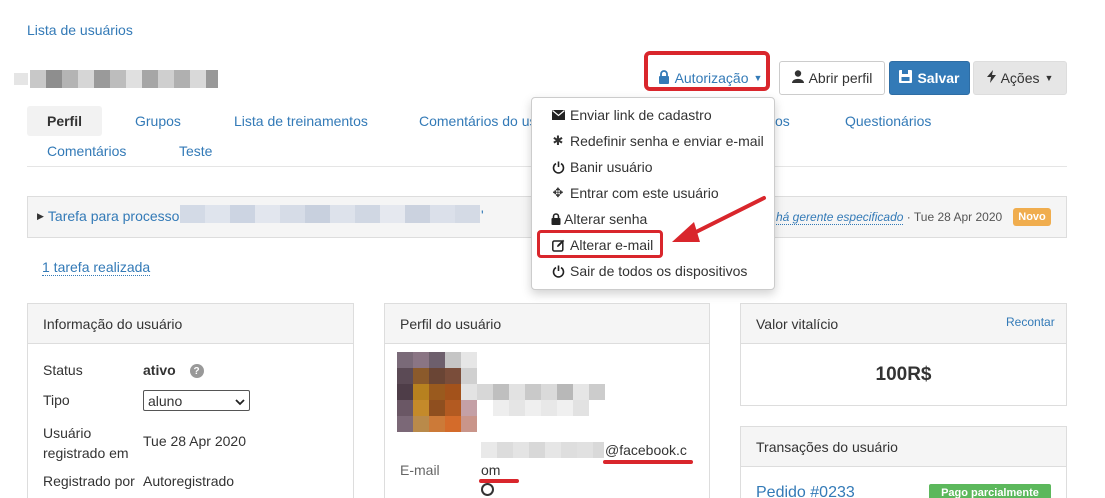 The width and height of the screenshot is (1105, 498). Describe the element at coordinates (86, 443) in the screenshot. I see `registered-at-label: Usuário registrado em` at that location.